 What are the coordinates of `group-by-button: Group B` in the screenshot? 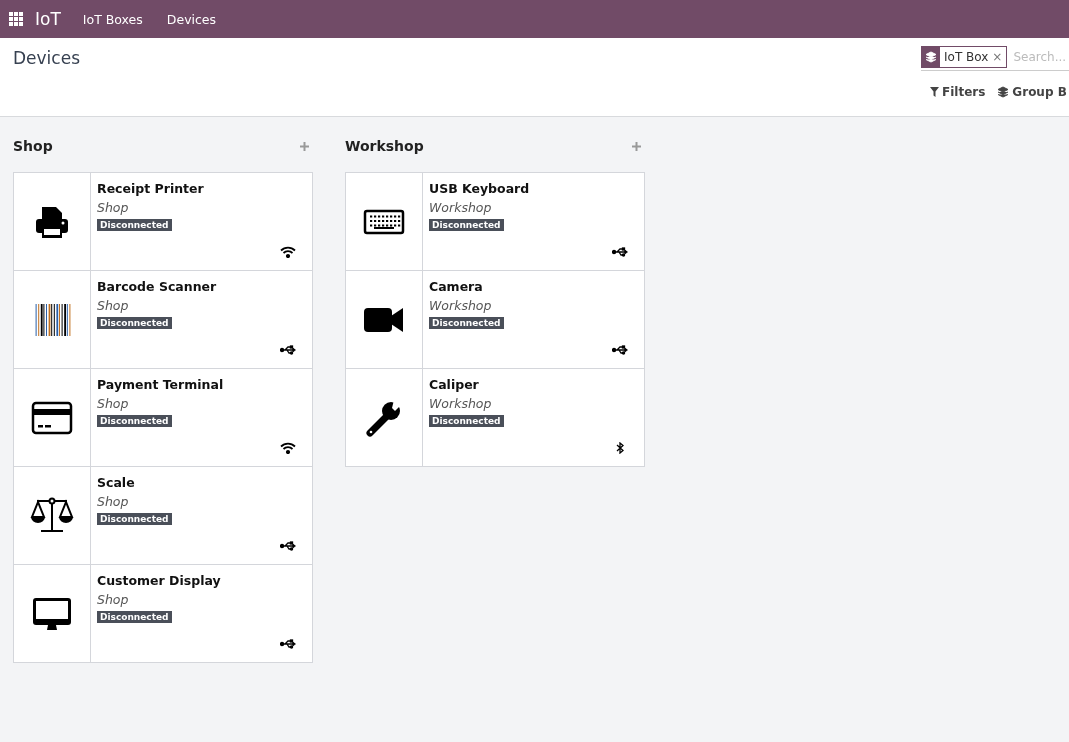 It's located at (1031, 92).